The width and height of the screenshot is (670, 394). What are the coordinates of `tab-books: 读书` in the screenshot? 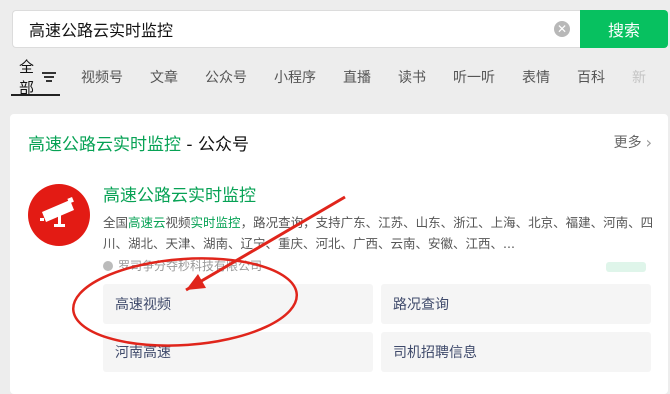 It's located at (412, 77).